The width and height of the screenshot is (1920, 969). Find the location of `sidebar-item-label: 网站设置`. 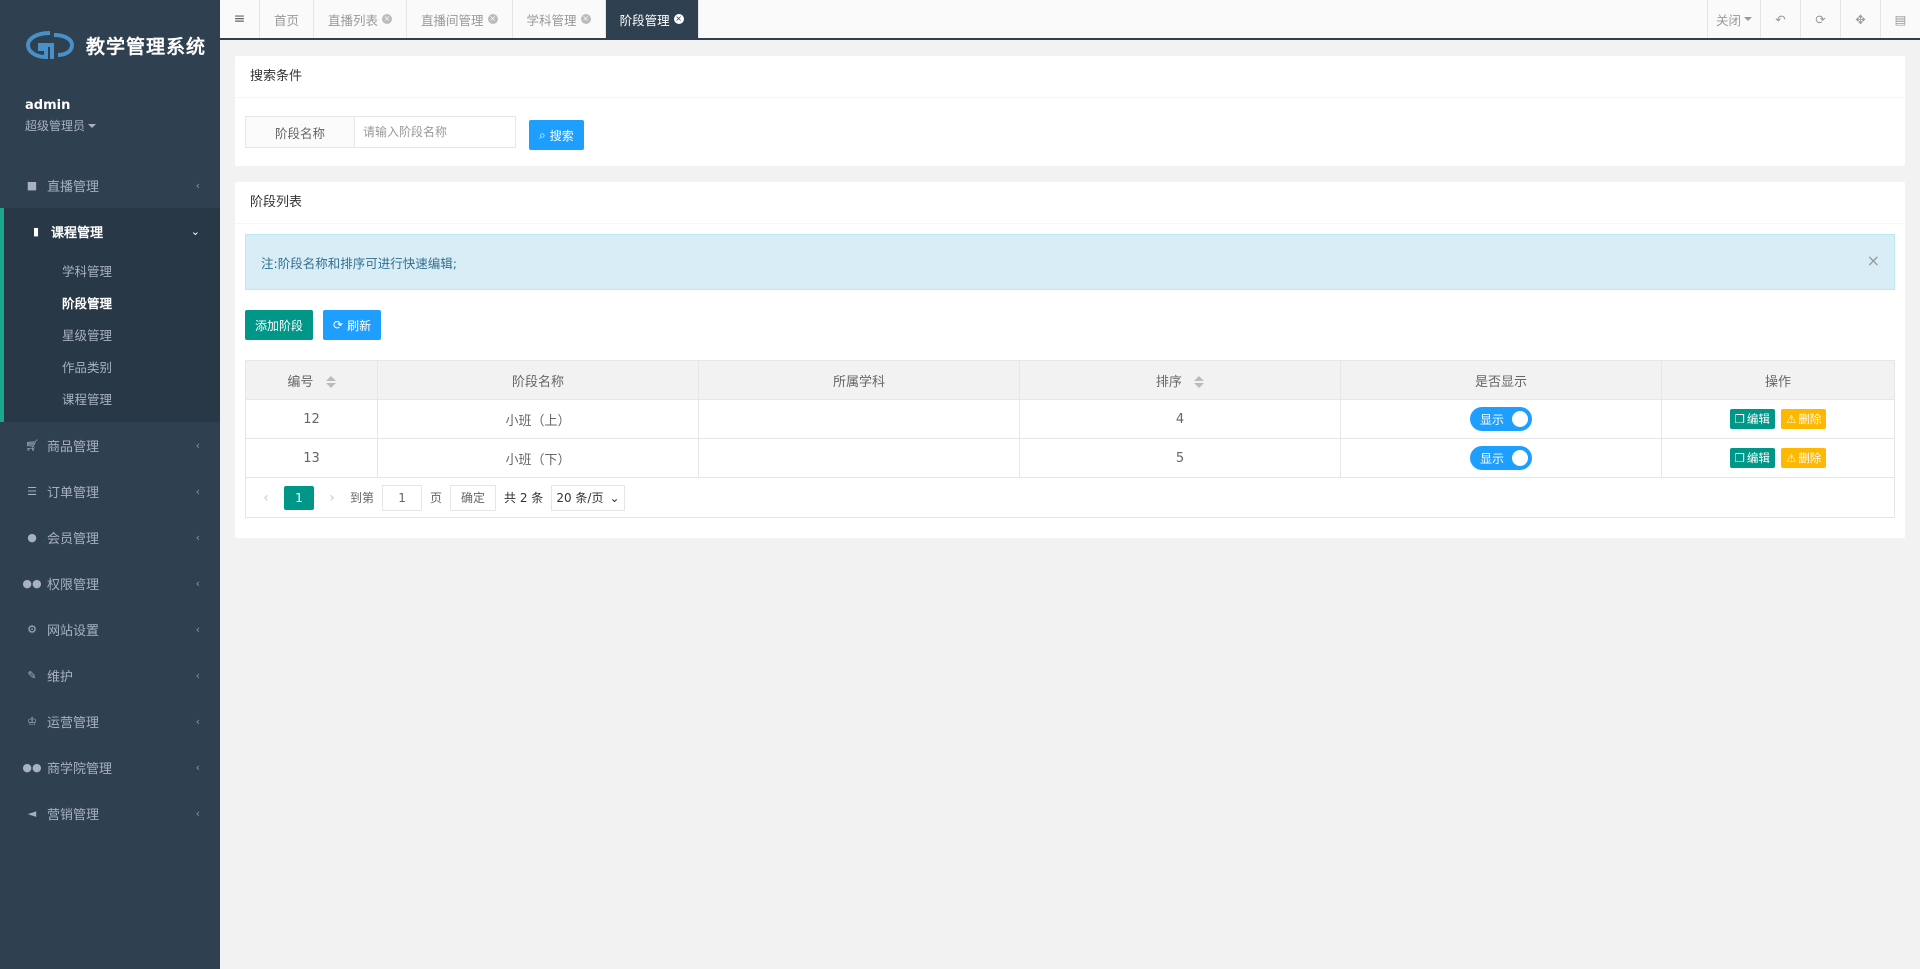

sidebar-item-label: 网站设置 is located at coordinates (73, 631).